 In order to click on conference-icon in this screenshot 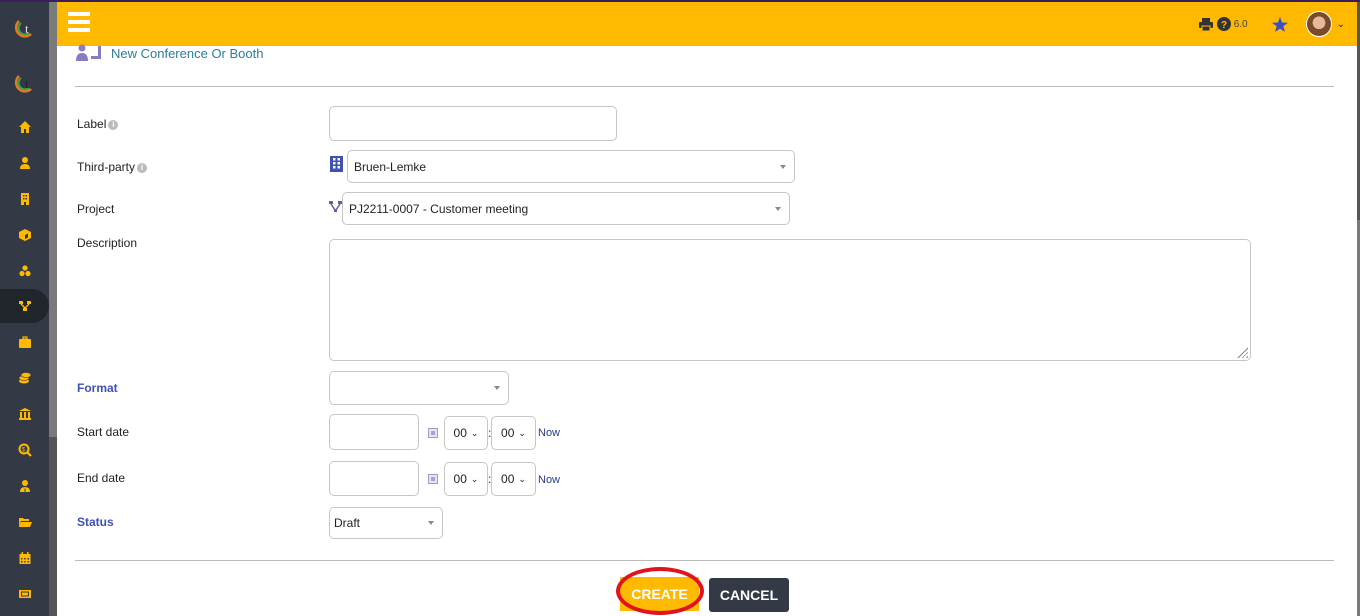, I will do `click(88, 52)`.